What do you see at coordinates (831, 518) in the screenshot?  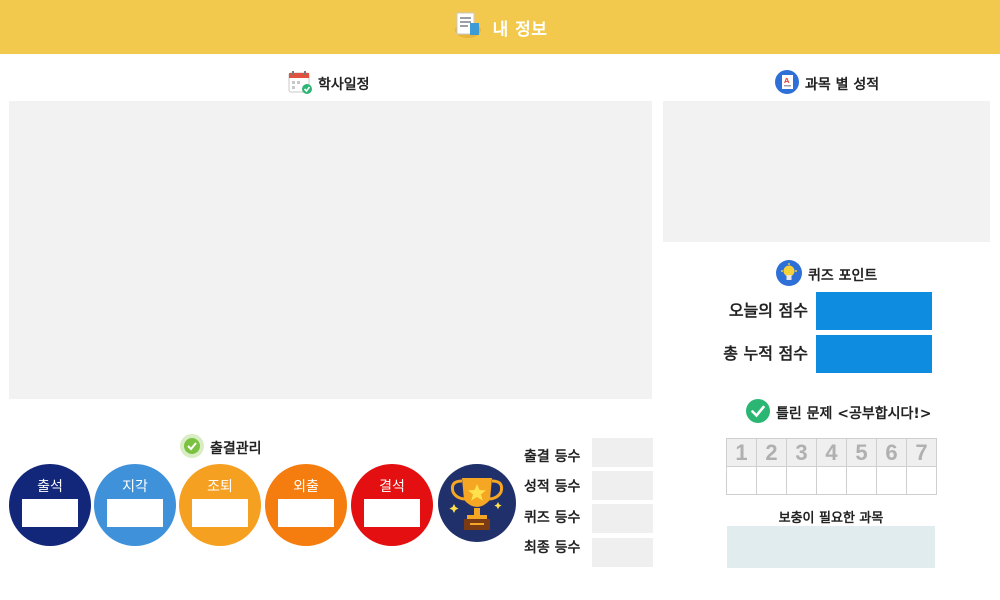 I see `needed-subject-label: 보충이 필요한 과목` at bounding box center [831, 518].